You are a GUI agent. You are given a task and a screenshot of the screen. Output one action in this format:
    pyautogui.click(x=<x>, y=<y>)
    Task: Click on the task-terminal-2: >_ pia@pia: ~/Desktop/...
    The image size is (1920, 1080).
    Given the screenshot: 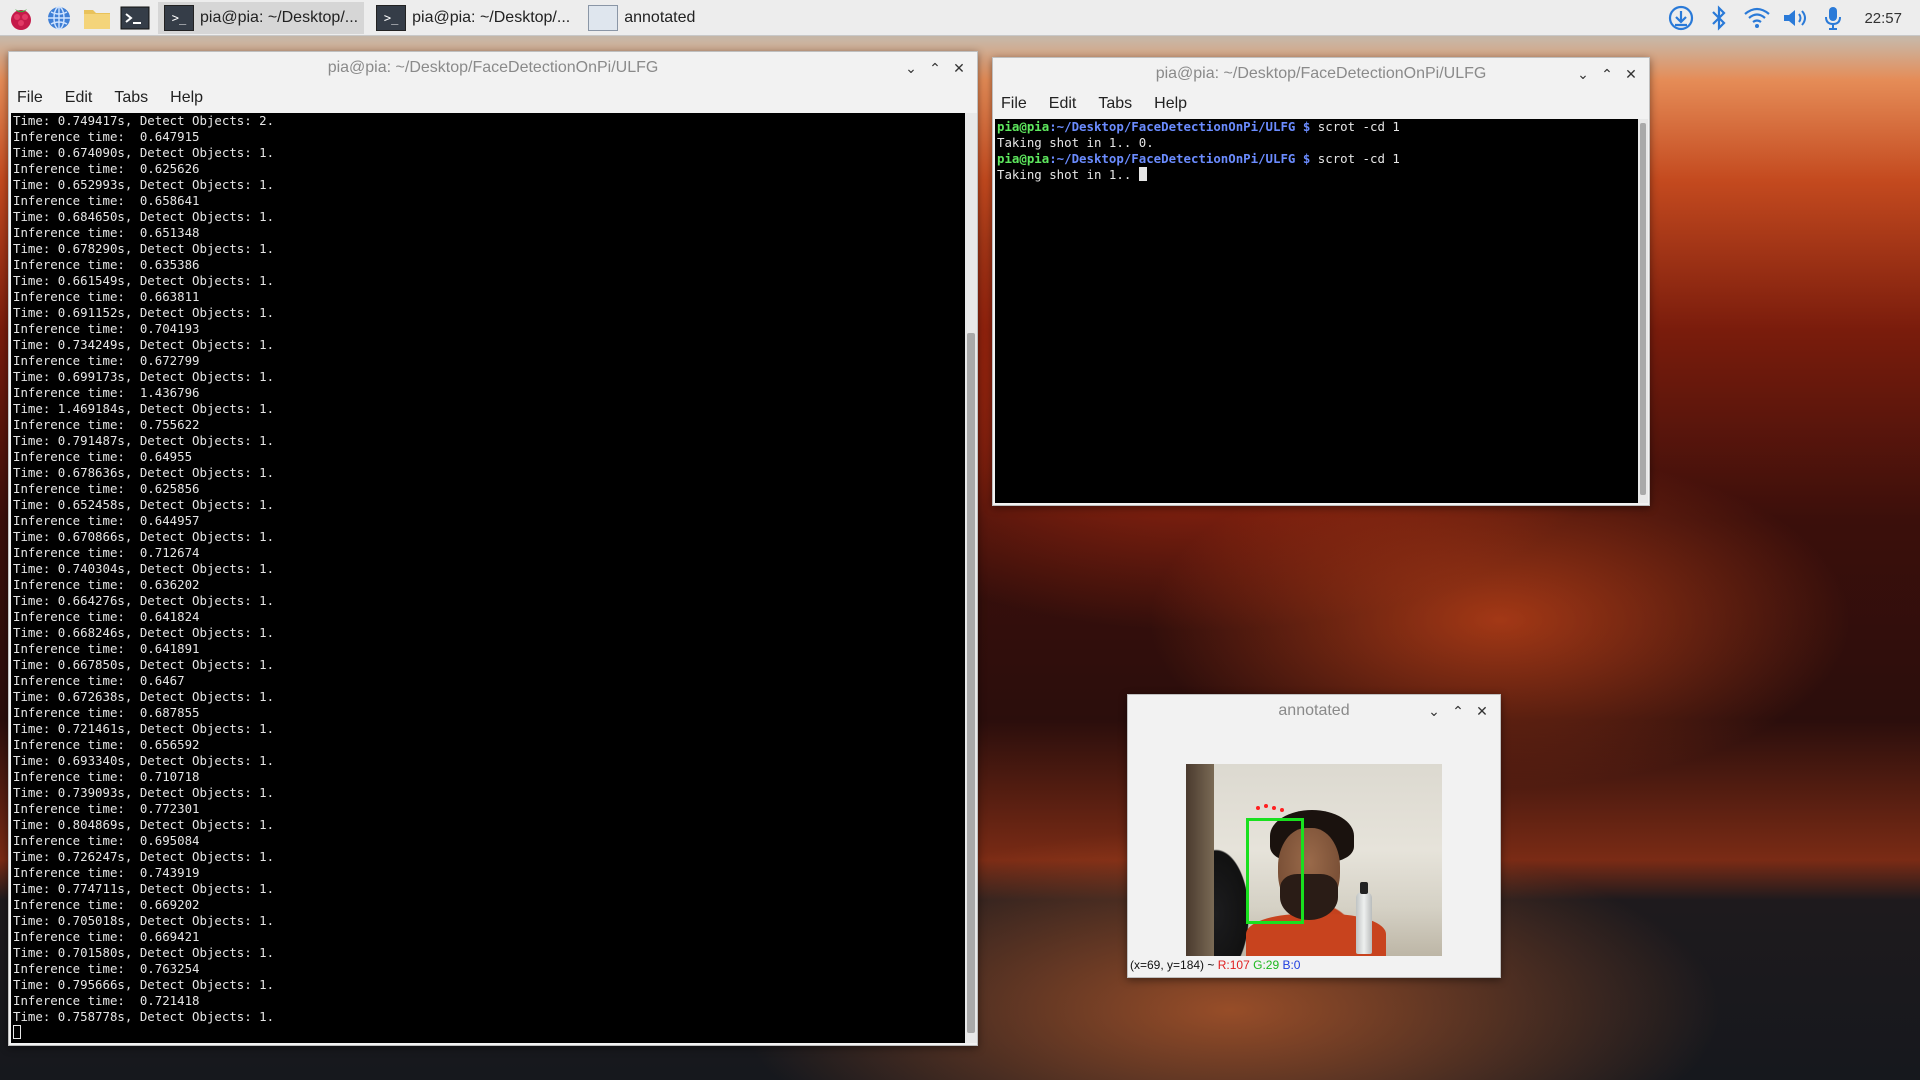 What is the action you would take?
    pyautogui.click(x=473, y=18)
    